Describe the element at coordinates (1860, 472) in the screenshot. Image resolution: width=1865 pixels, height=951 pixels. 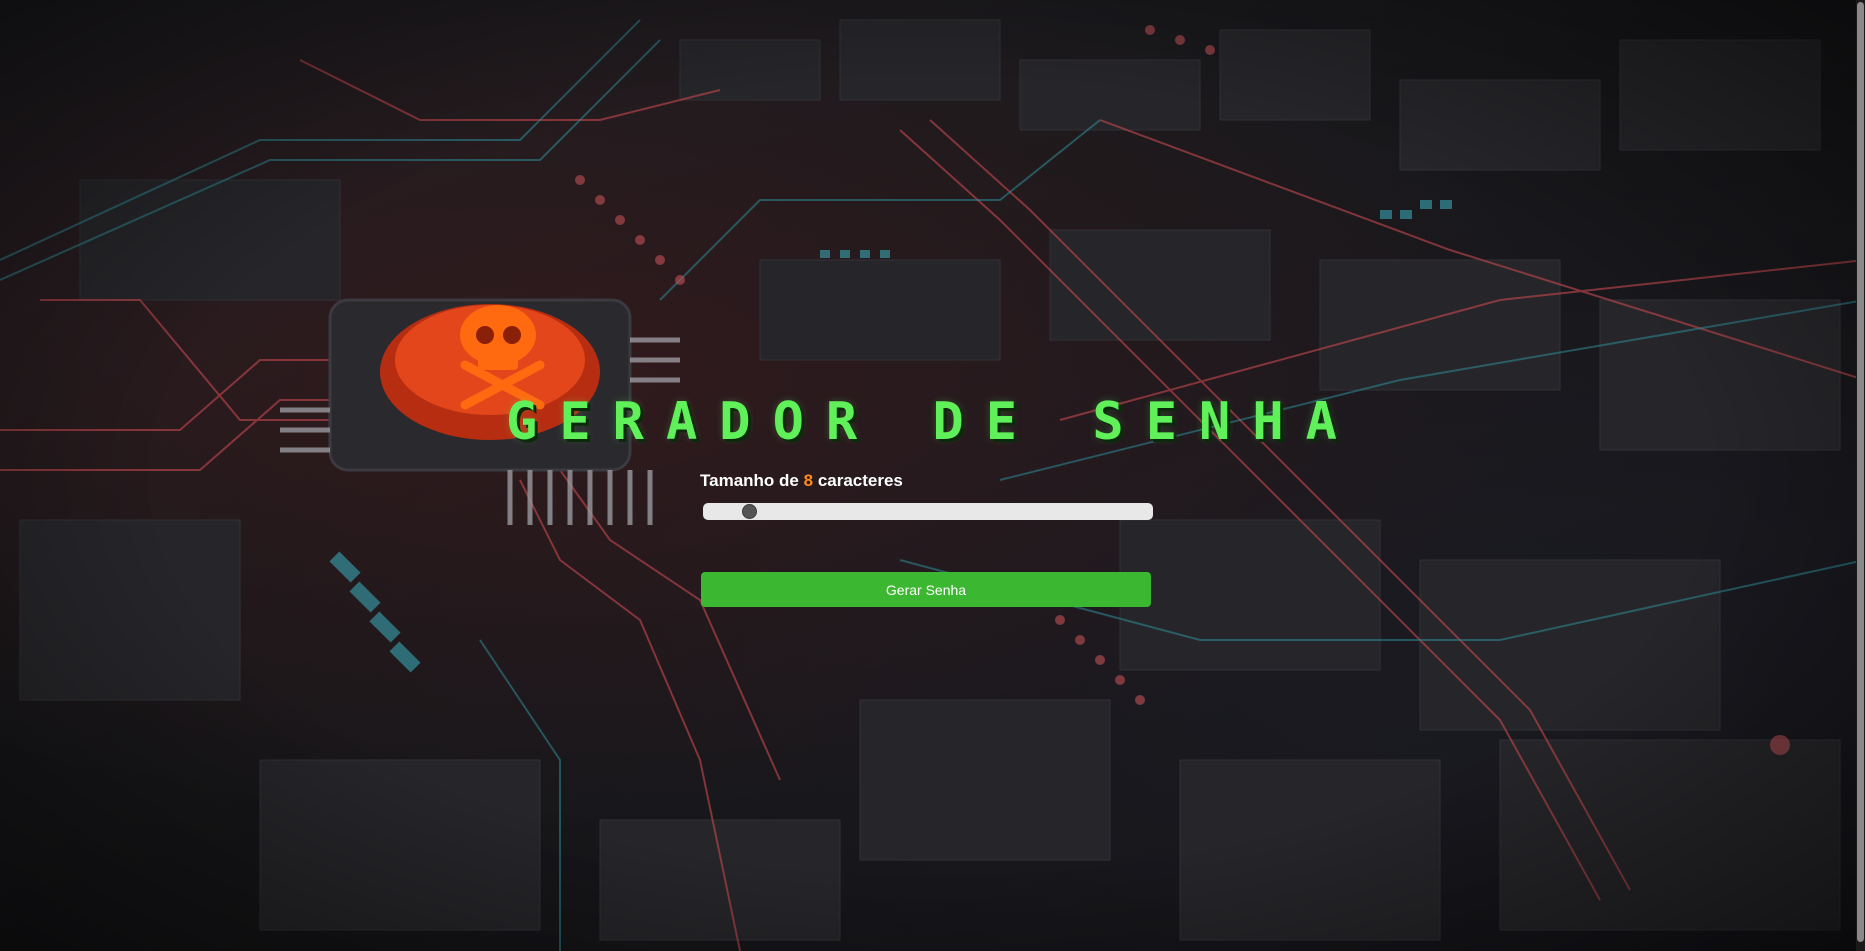
I see `scrollbar-thumb` at that location.